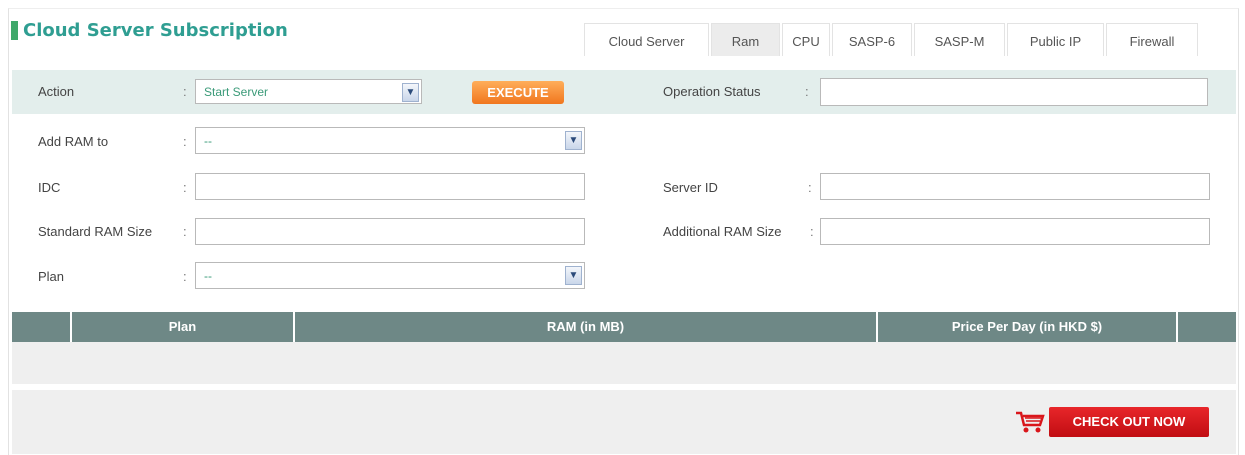 The width and height of the screenshot is (1245, 455). Describe the element at coordinates (646, 39) in the screenshot. I see `tab-cloud-server: Cloud Server` at that location.